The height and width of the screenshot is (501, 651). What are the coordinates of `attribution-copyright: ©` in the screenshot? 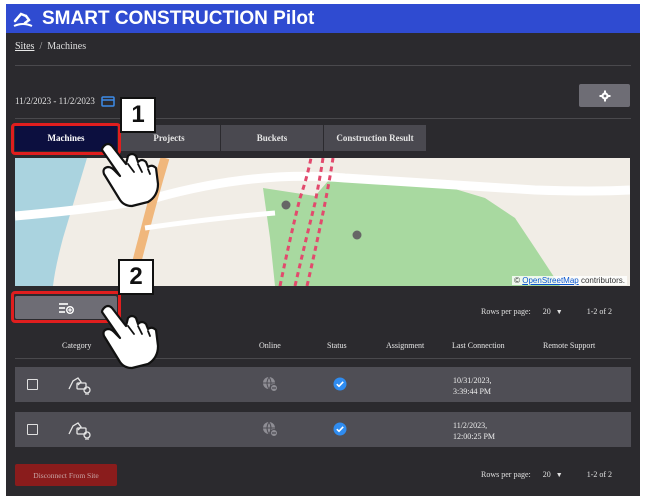 It's located at (517, 280).